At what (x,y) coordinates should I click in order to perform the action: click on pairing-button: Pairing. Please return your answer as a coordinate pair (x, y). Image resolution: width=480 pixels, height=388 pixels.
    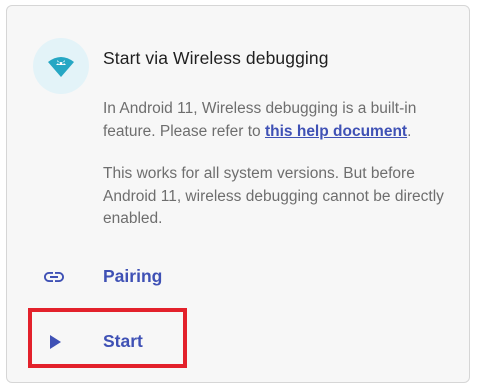
    Looking at the image, I should click on (242, 277).